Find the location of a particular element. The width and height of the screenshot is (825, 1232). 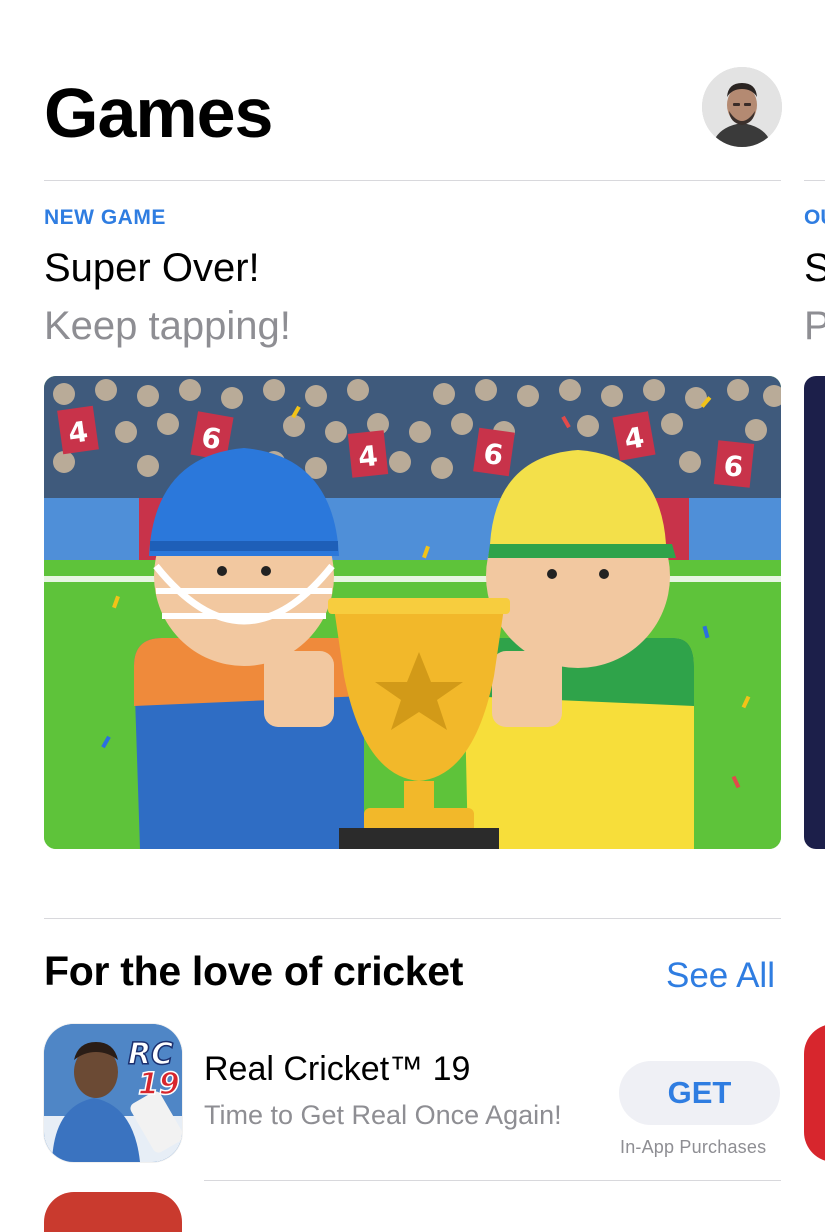

avatar-photo is located at coordinates (742, 107).